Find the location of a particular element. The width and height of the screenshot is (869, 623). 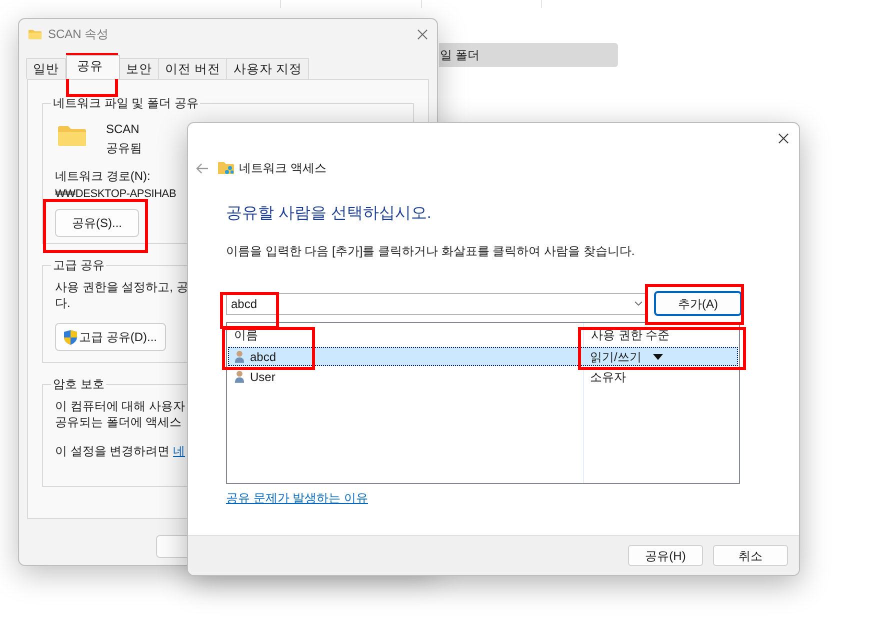

settings-link: 네 is located at coordinates (179, 451).